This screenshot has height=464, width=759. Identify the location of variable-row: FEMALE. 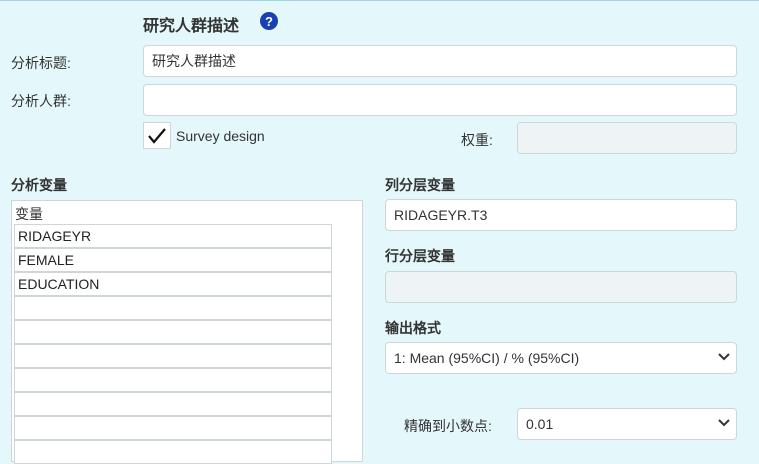
(173, 260).